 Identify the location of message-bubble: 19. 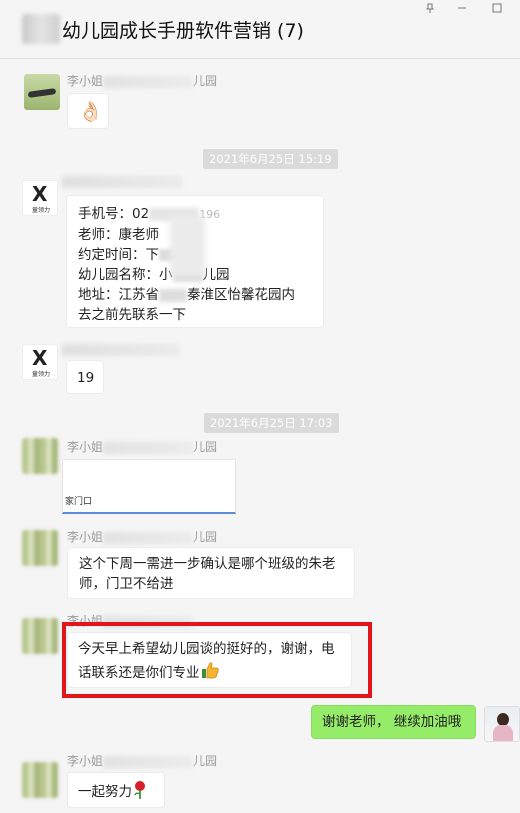
(85, 377).